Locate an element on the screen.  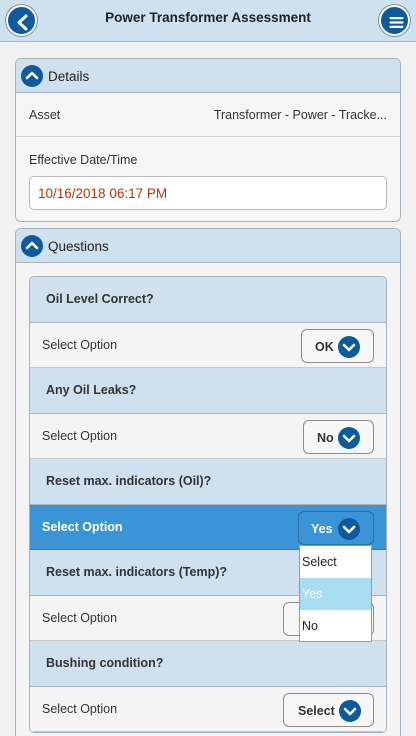
answer-dropdown-menu: Select Yes No is located at coordinates (335, 593).